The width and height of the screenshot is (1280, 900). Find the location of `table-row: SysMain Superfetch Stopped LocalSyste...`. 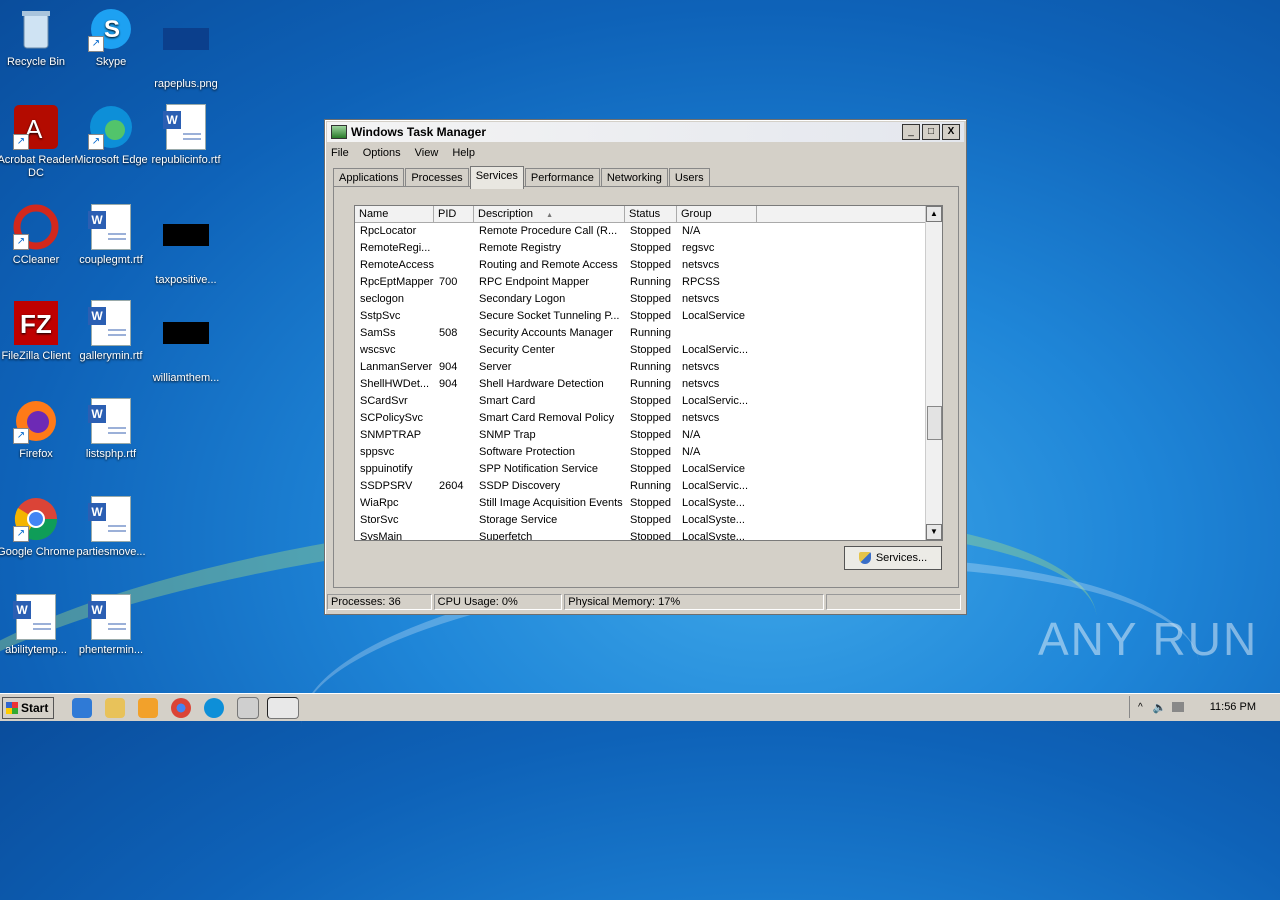

table-row: SysMain Superfetch Stopped LocalSyste... is located at coordinates (648, 534).